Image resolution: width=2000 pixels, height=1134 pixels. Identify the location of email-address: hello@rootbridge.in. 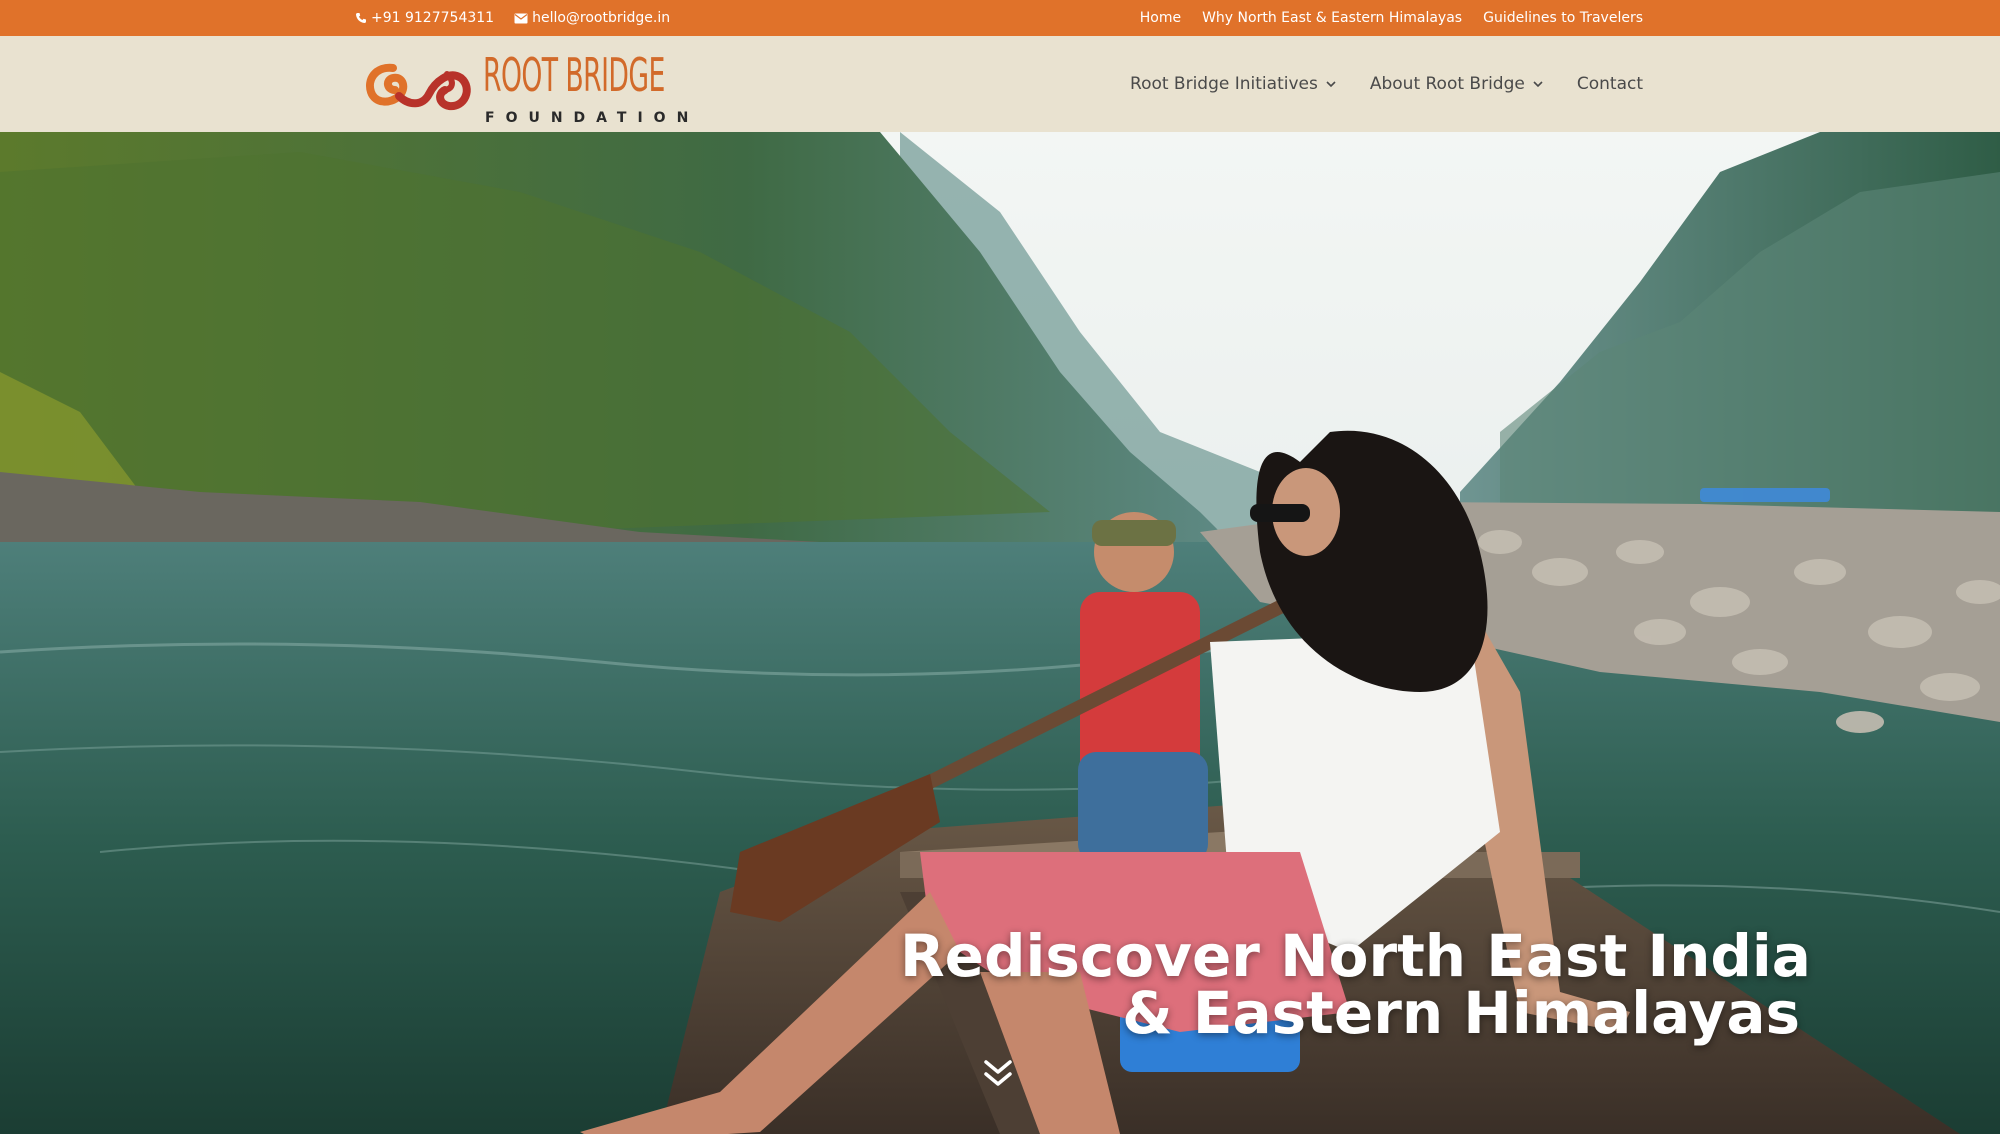
(601, 18).